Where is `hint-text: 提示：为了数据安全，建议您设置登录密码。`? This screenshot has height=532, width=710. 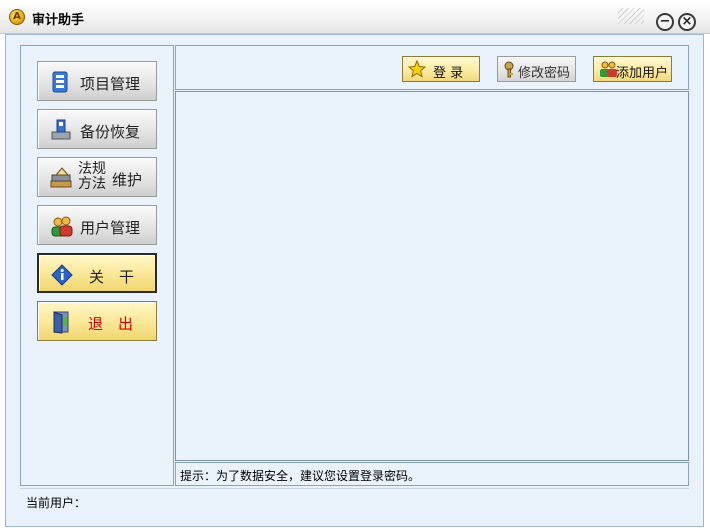 hint-text: 提示：为了数据安全，建议您设置登录密码。 is located at coordinates (300, 476).